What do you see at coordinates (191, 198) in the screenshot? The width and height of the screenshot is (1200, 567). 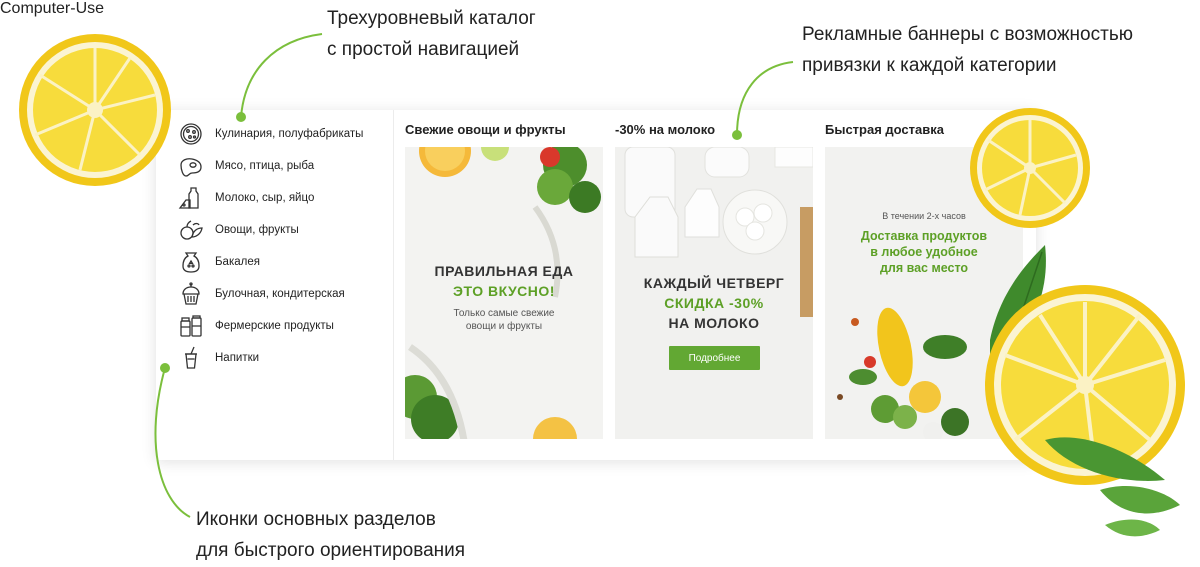 I see `milk-cheese-icon` at bounding box center [191, 198].